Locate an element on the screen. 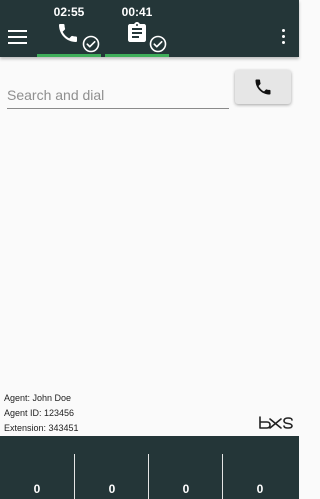  search-field is located at coordinates (118, 95).